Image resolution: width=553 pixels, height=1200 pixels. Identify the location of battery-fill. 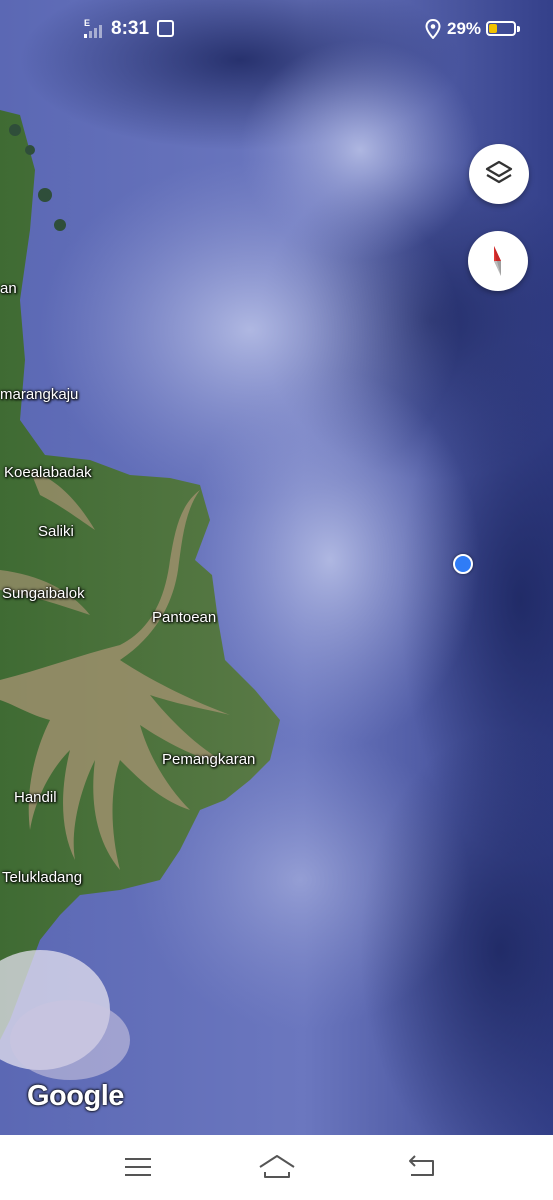
(493, 28).